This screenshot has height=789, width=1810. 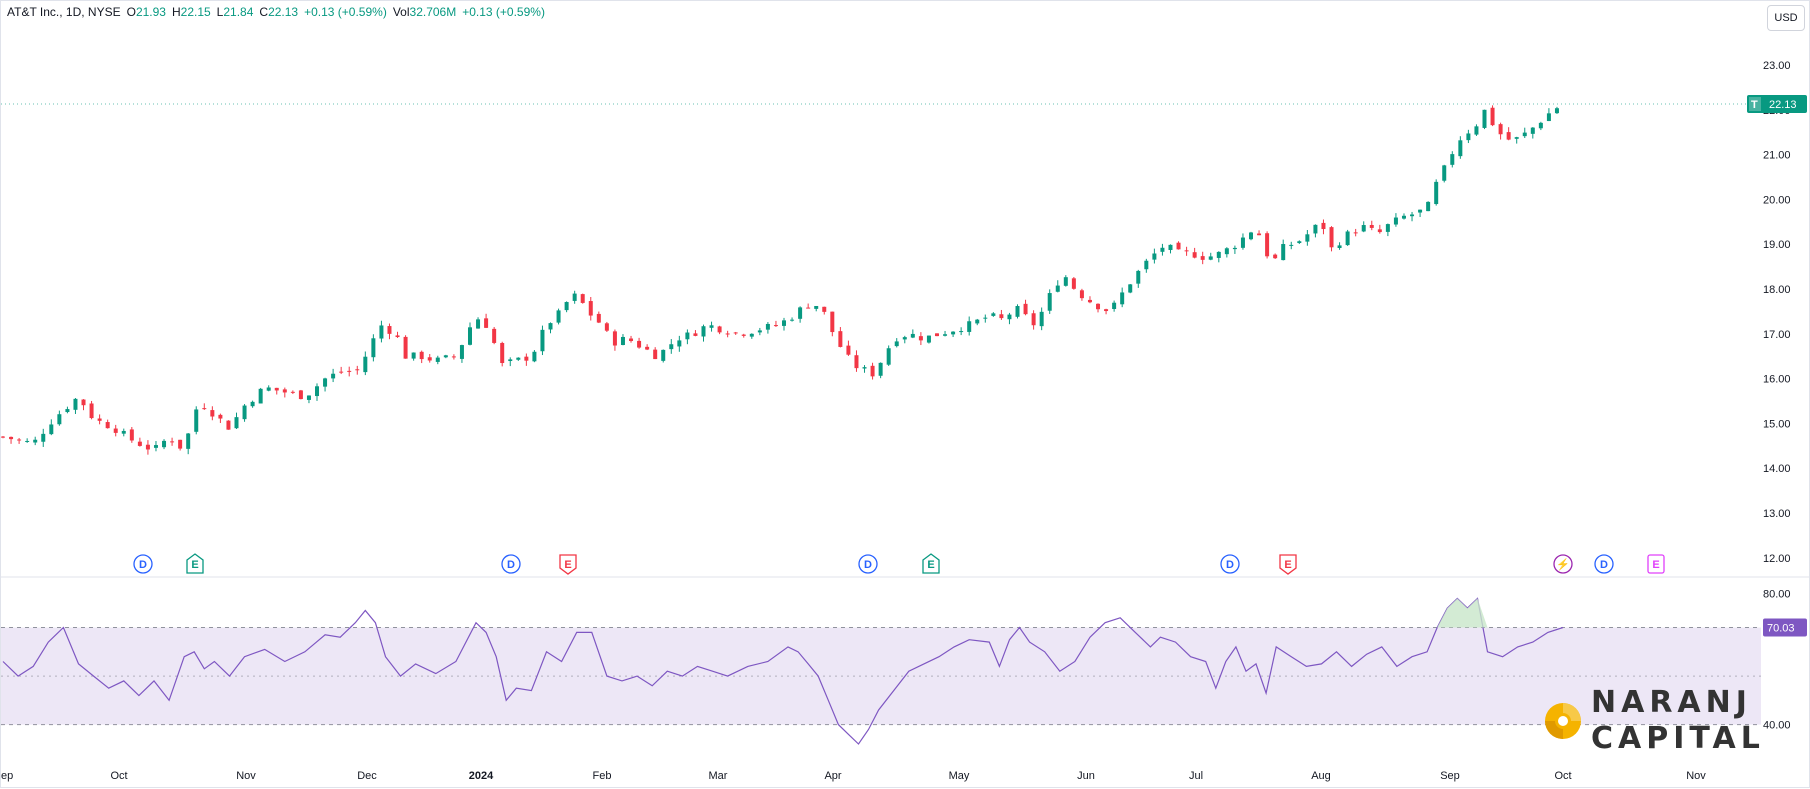 What do you see at coordinates (131, 12) in the screenshot?
I see `open-label: O` at bounding box center [131, 12].